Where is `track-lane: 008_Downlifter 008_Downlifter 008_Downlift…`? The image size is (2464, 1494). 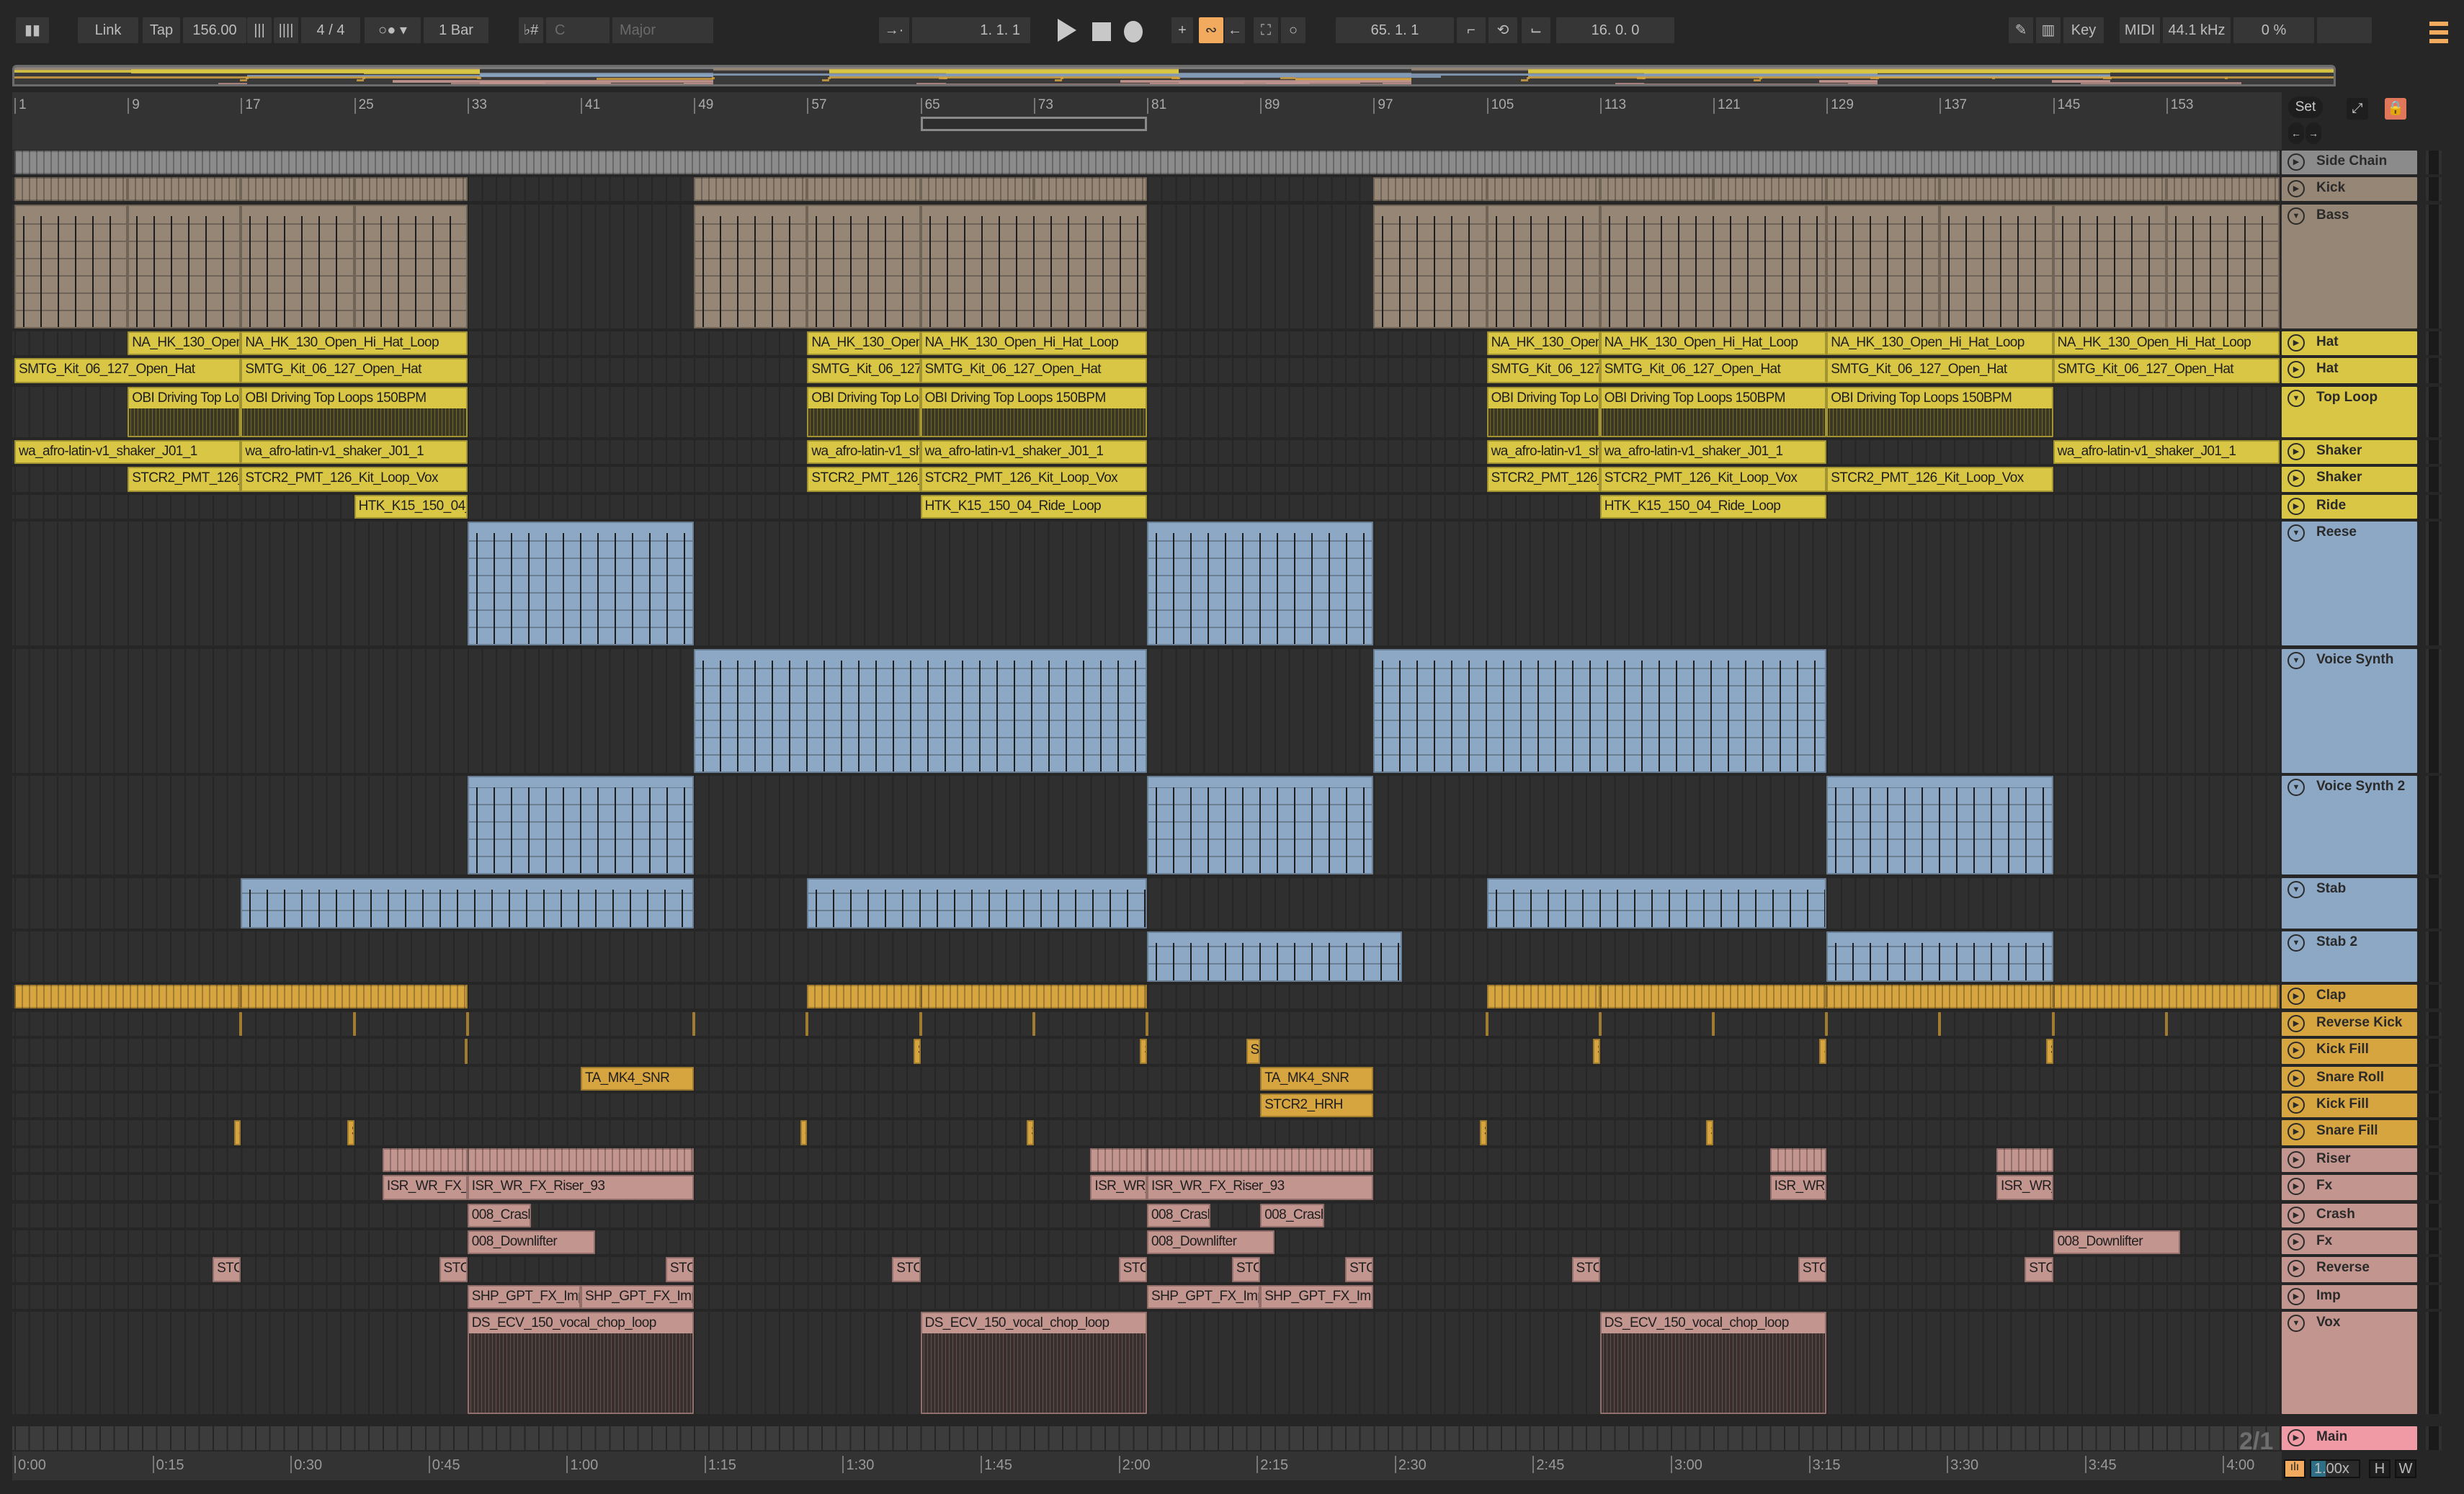 track-lane: 008_Downlifter 008_Downlifter 008_Downlift… is located at coordinates (1147, 1242).